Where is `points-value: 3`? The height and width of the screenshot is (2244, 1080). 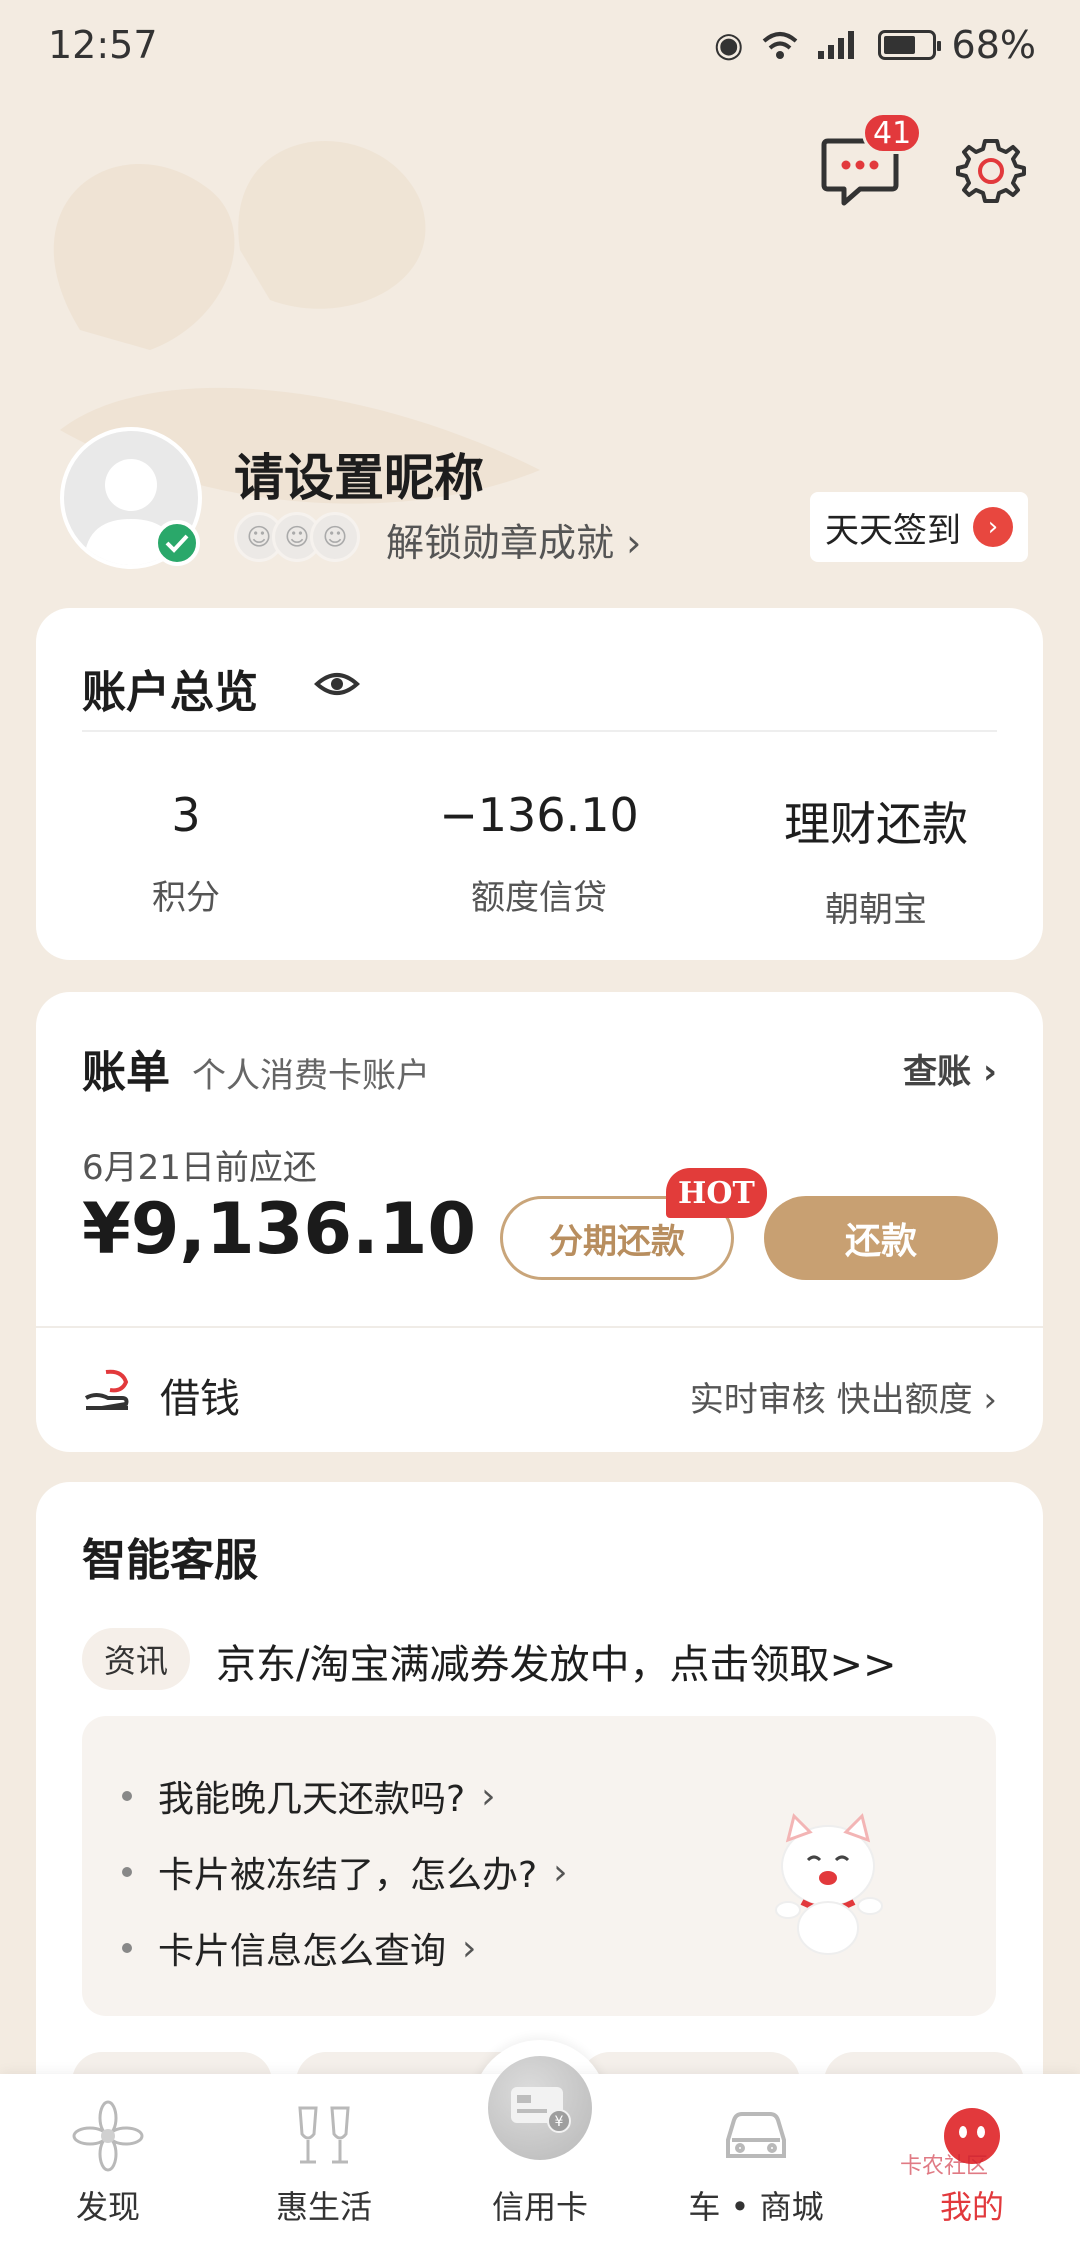 points-value: 3 is located at coordinates (186, 815).